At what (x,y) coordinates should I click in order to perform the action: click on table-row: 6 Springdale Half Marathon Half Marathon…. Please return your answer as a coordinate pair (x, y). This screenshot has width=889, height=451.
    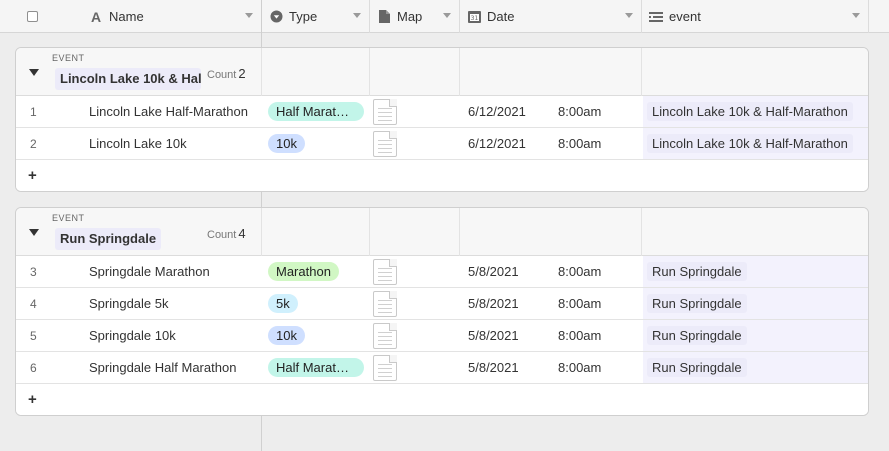
    Looking at the image, I should click on (442, 368).